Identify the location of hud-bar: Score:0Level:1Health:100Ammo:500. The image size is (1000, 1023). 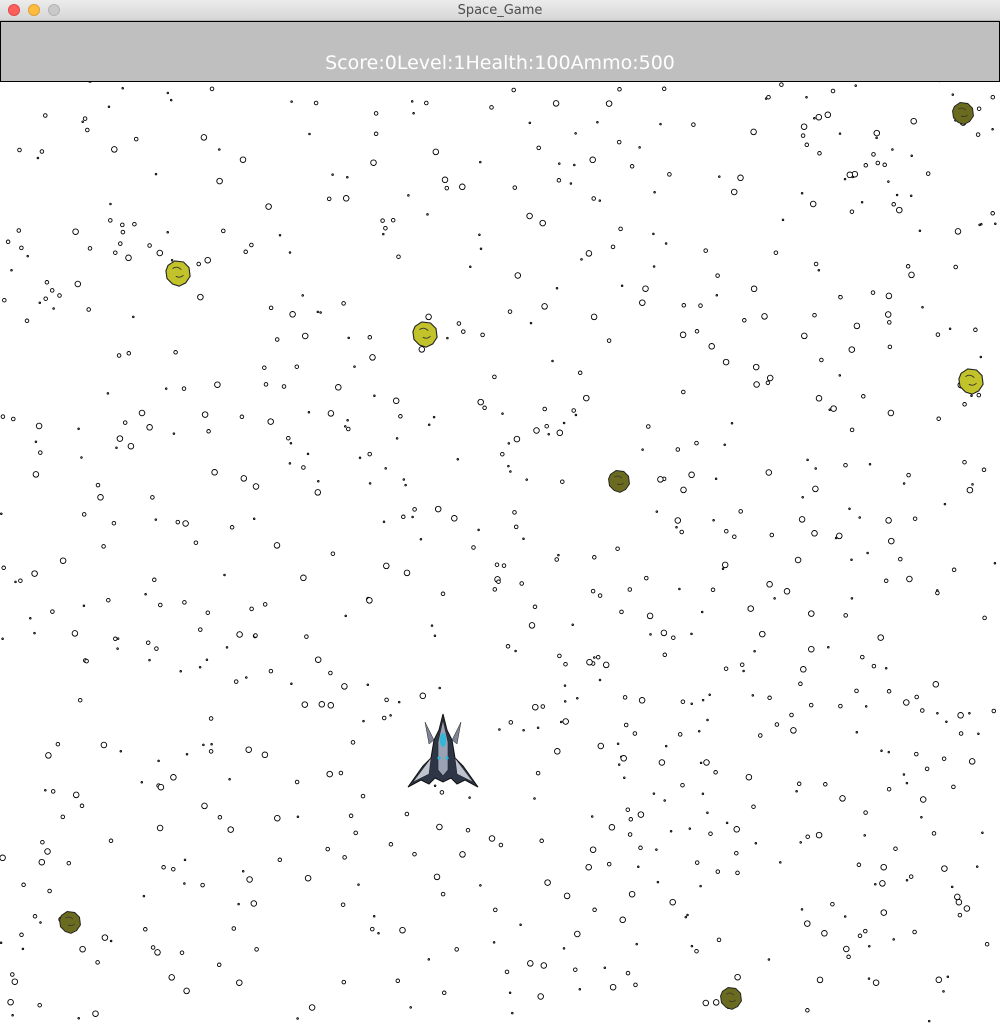
(500, 51).